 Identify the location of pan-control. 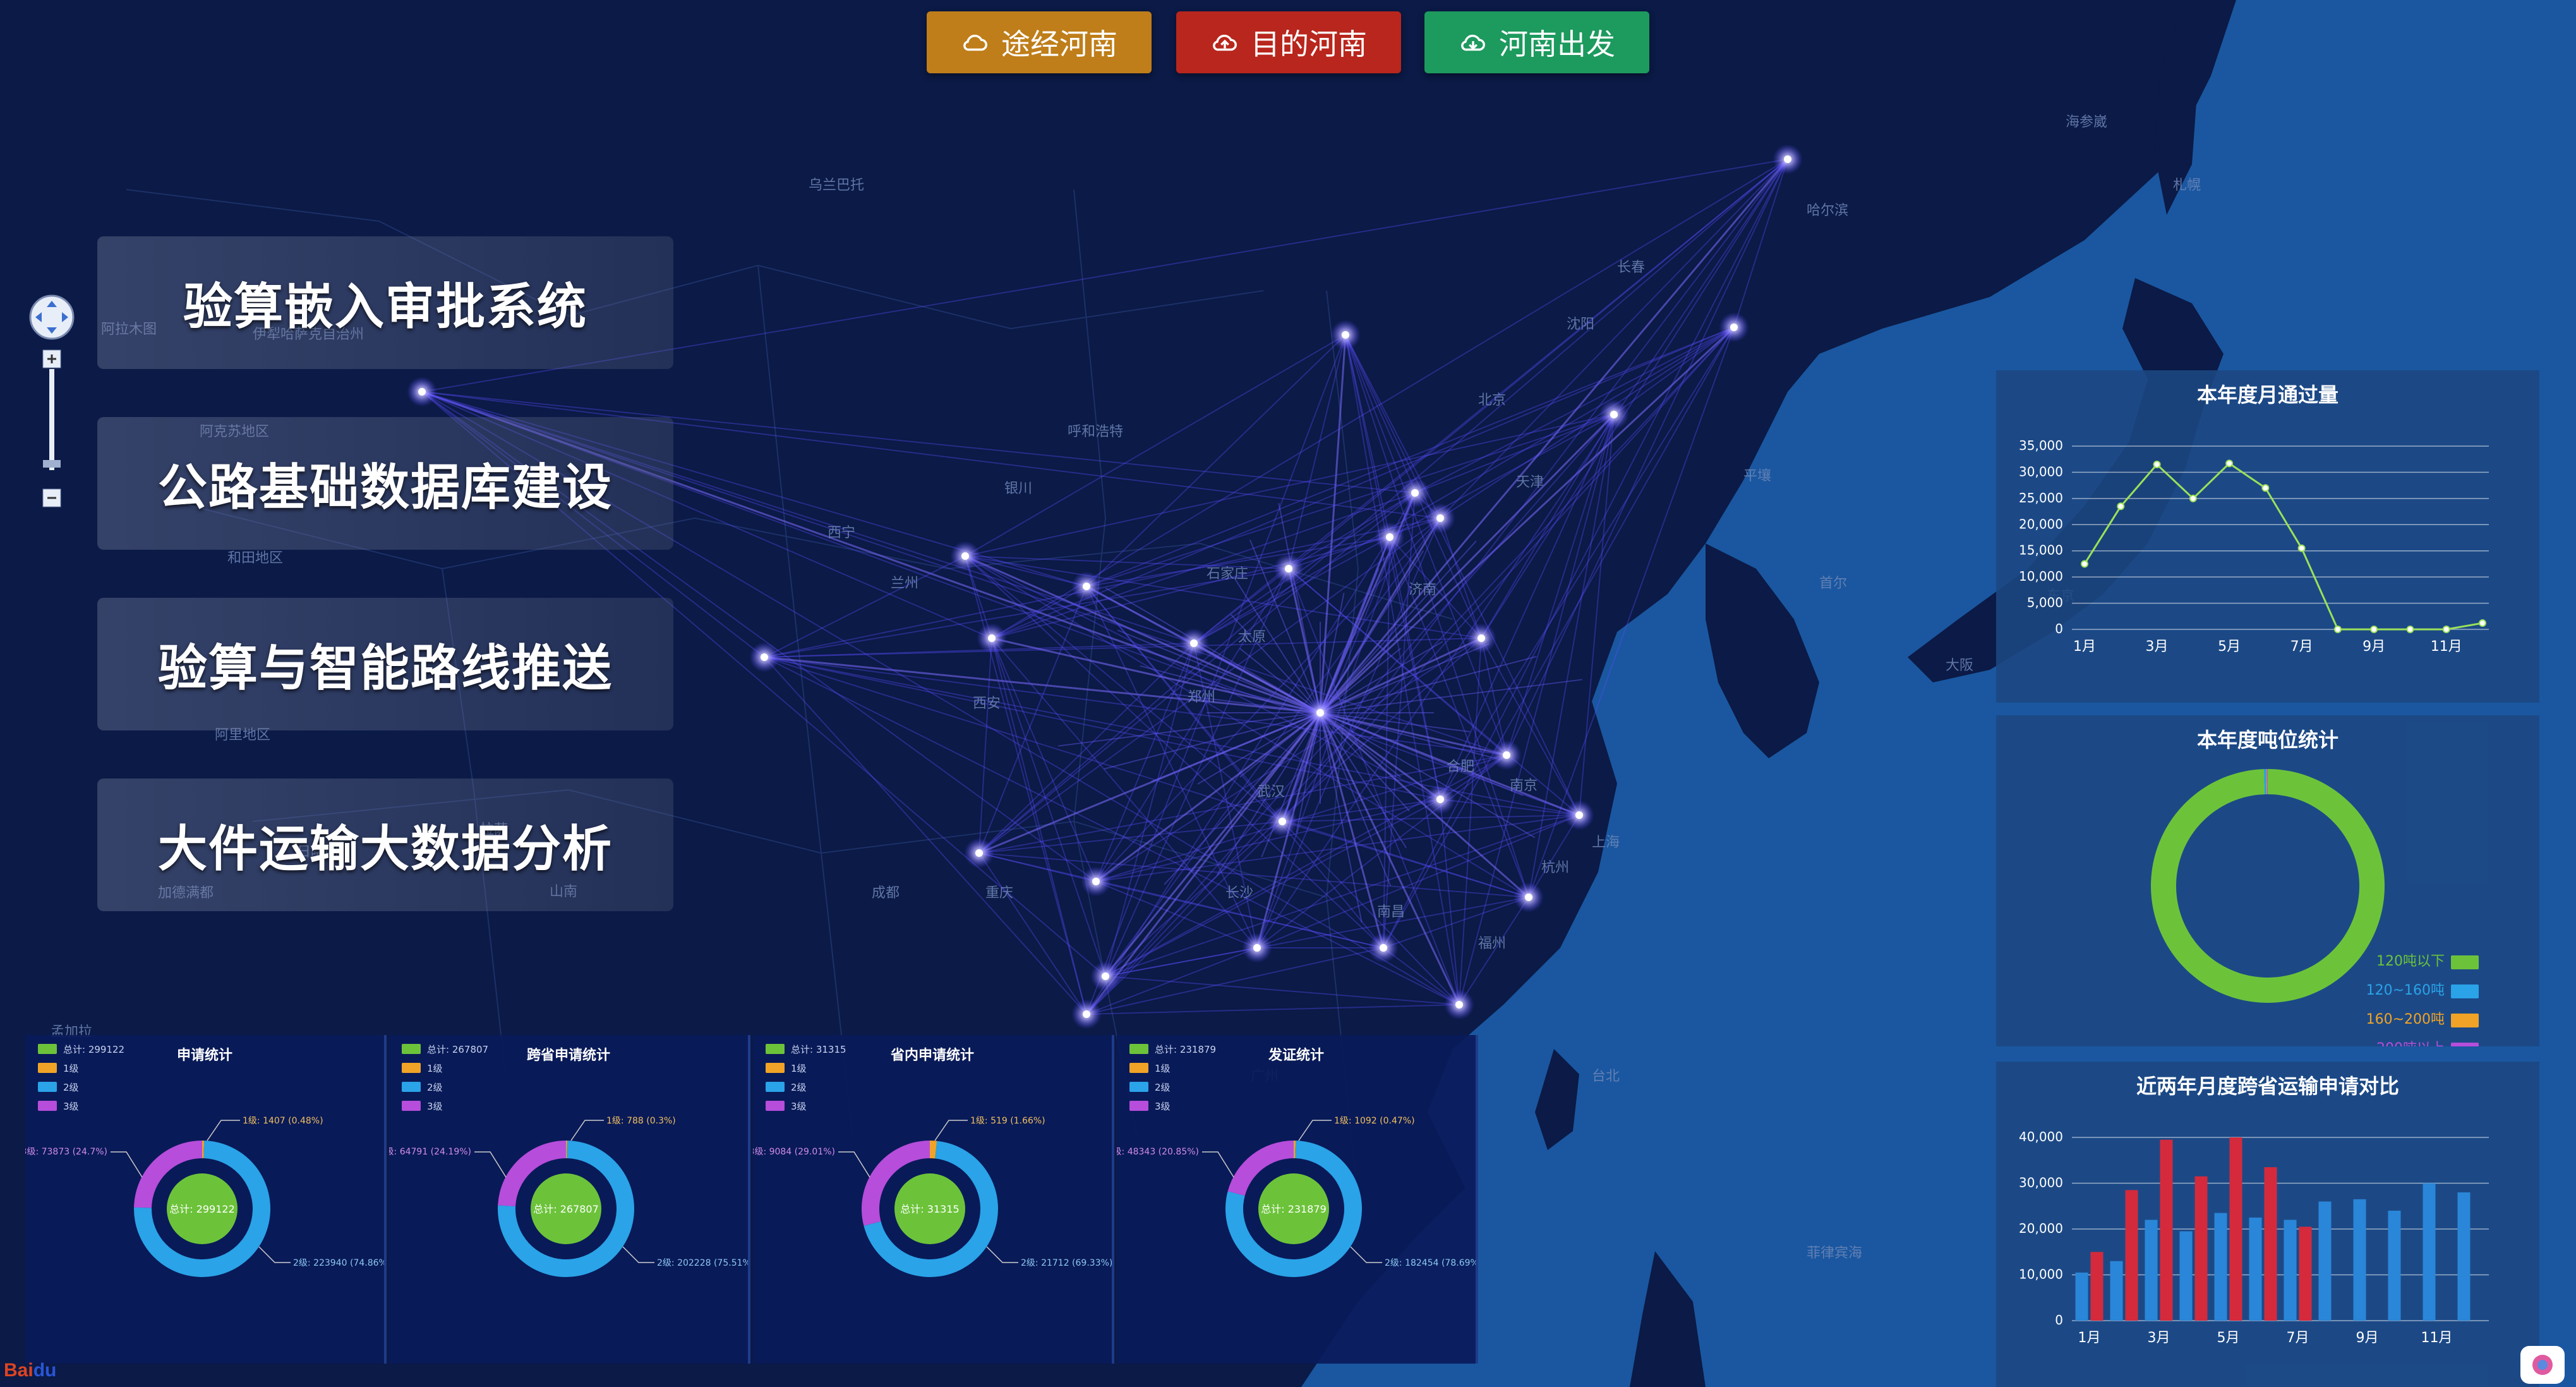
(52, 317).